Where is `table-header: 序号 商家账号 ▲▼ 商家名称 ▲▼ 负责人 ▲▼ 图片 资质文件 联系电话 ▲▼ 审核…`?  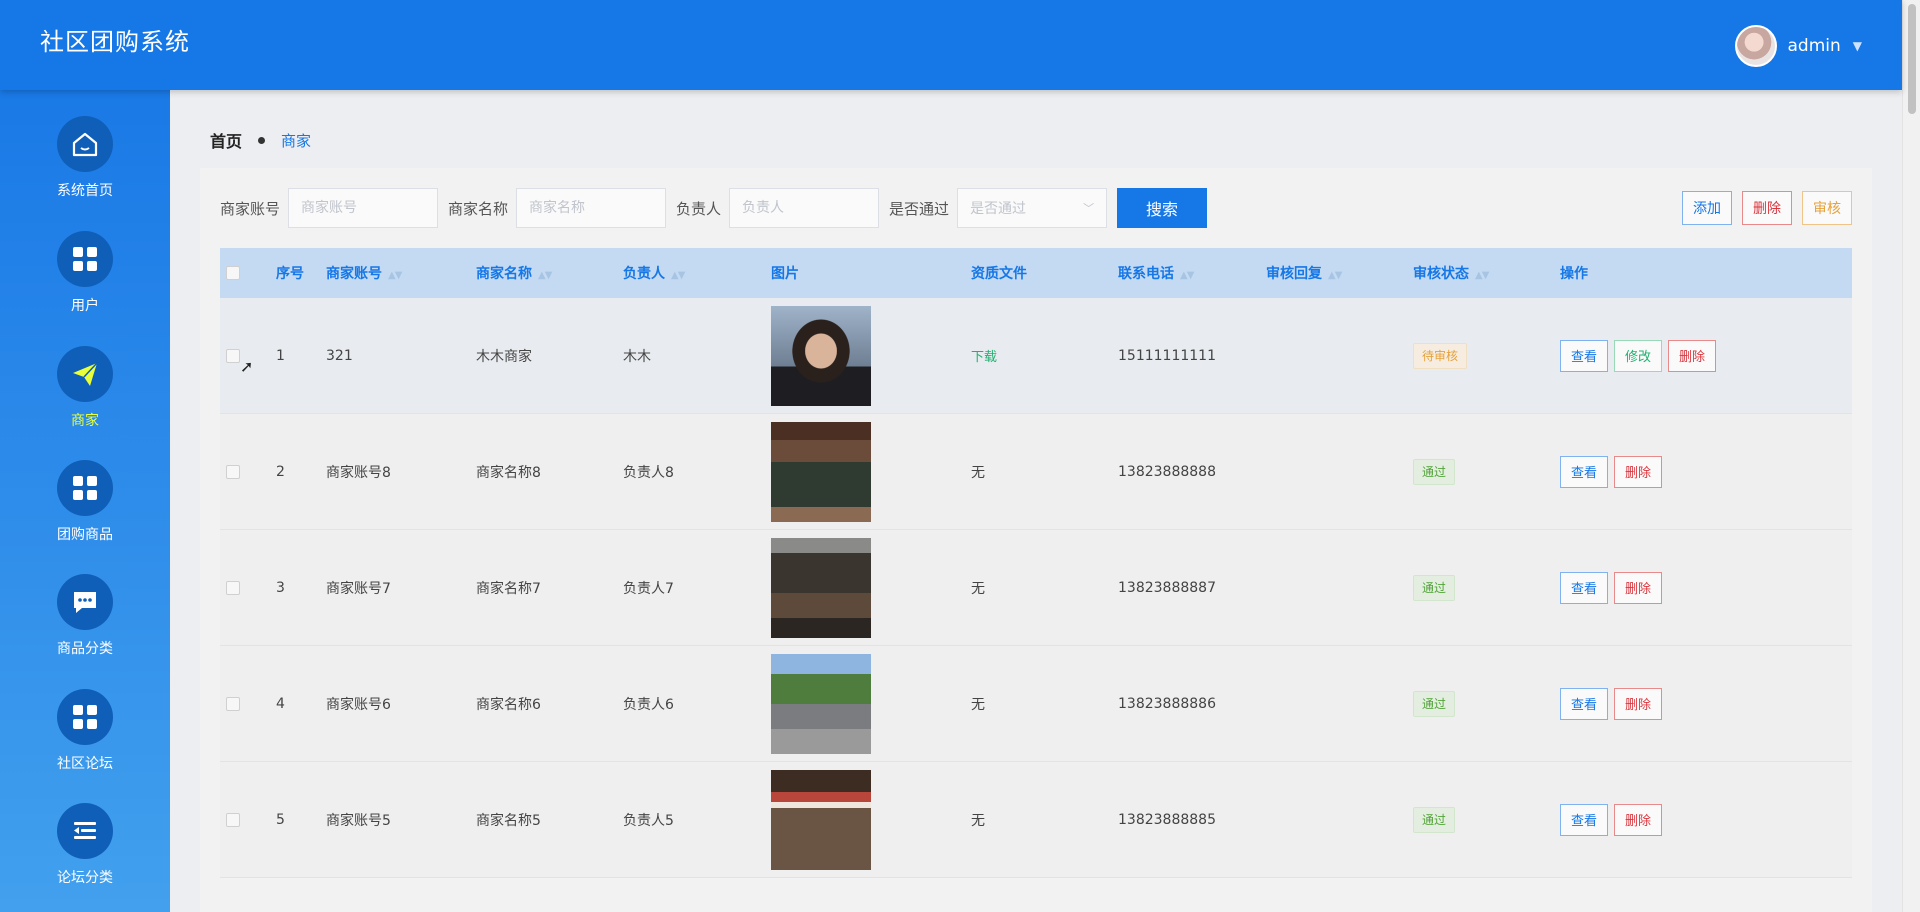 table-header: 序号 商家账号 ▲▼ 商家名称 ▲▼ 负责人 ▲▼ 图片 资质文件 联系电话 ▲▼ 审核… is located at coordinates (1036, 273).